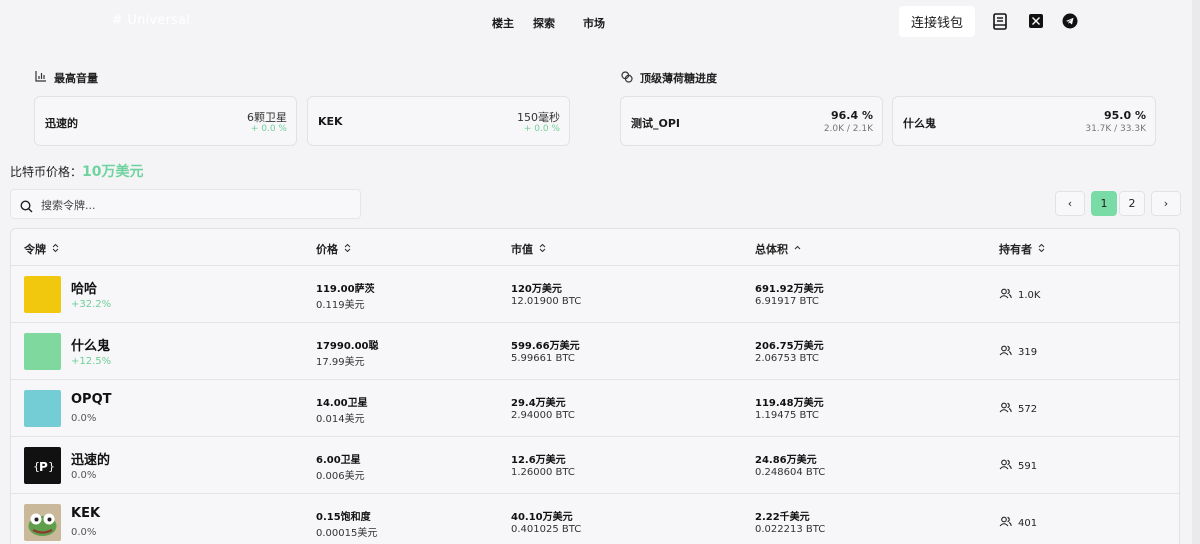  I want to click on holders-cell: 319, so click(1018, 352).